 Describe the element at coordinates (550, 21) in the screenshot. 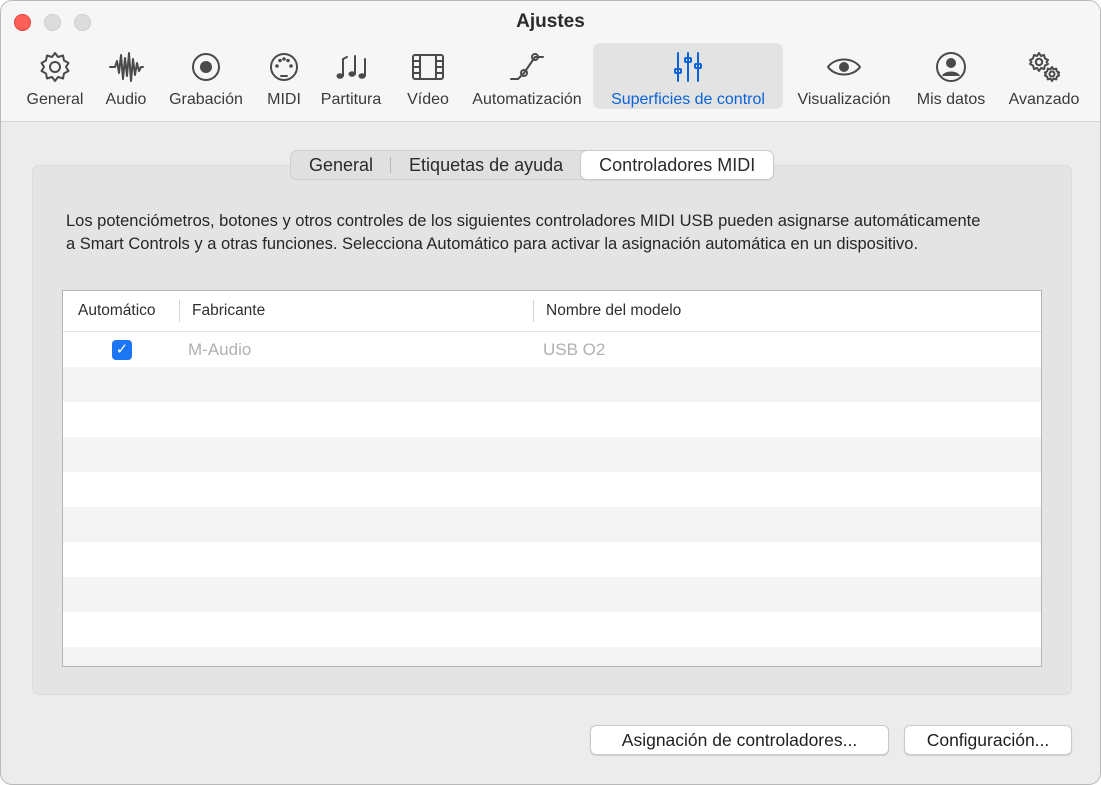

I see `window-title: Ajustes` at that location.